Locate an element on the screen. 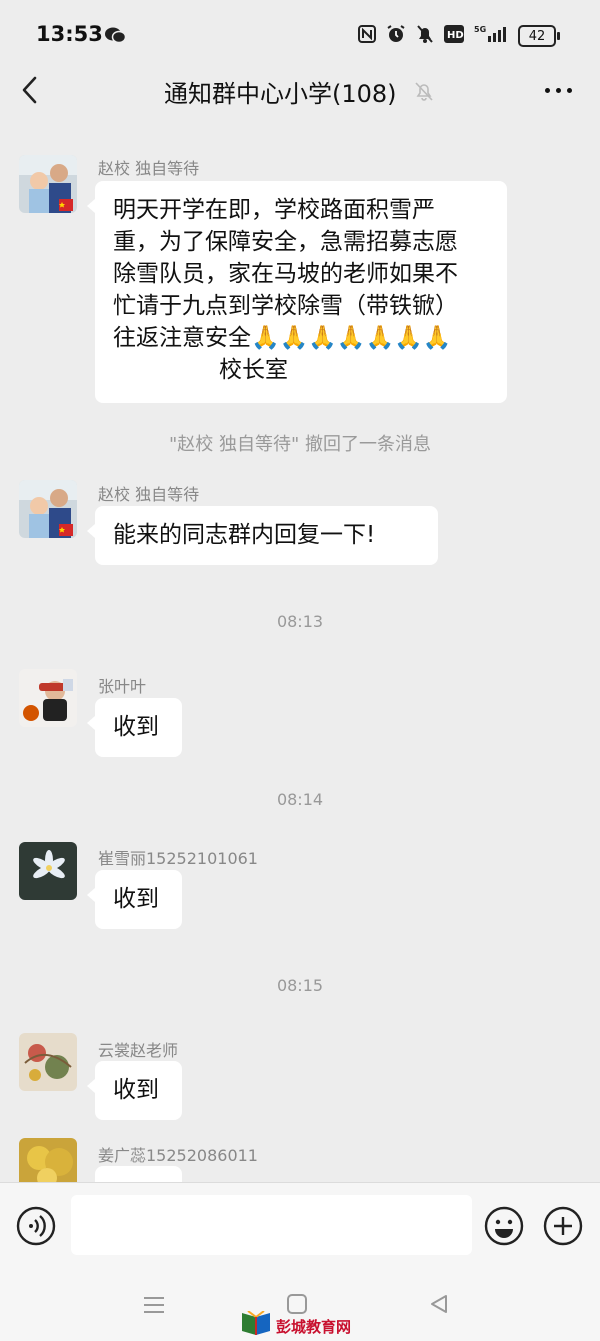 This screenshot has height=1341, width=600. message-line: 重，为了保障安全，急需招募志愿 is located at coordinates (285, 242).